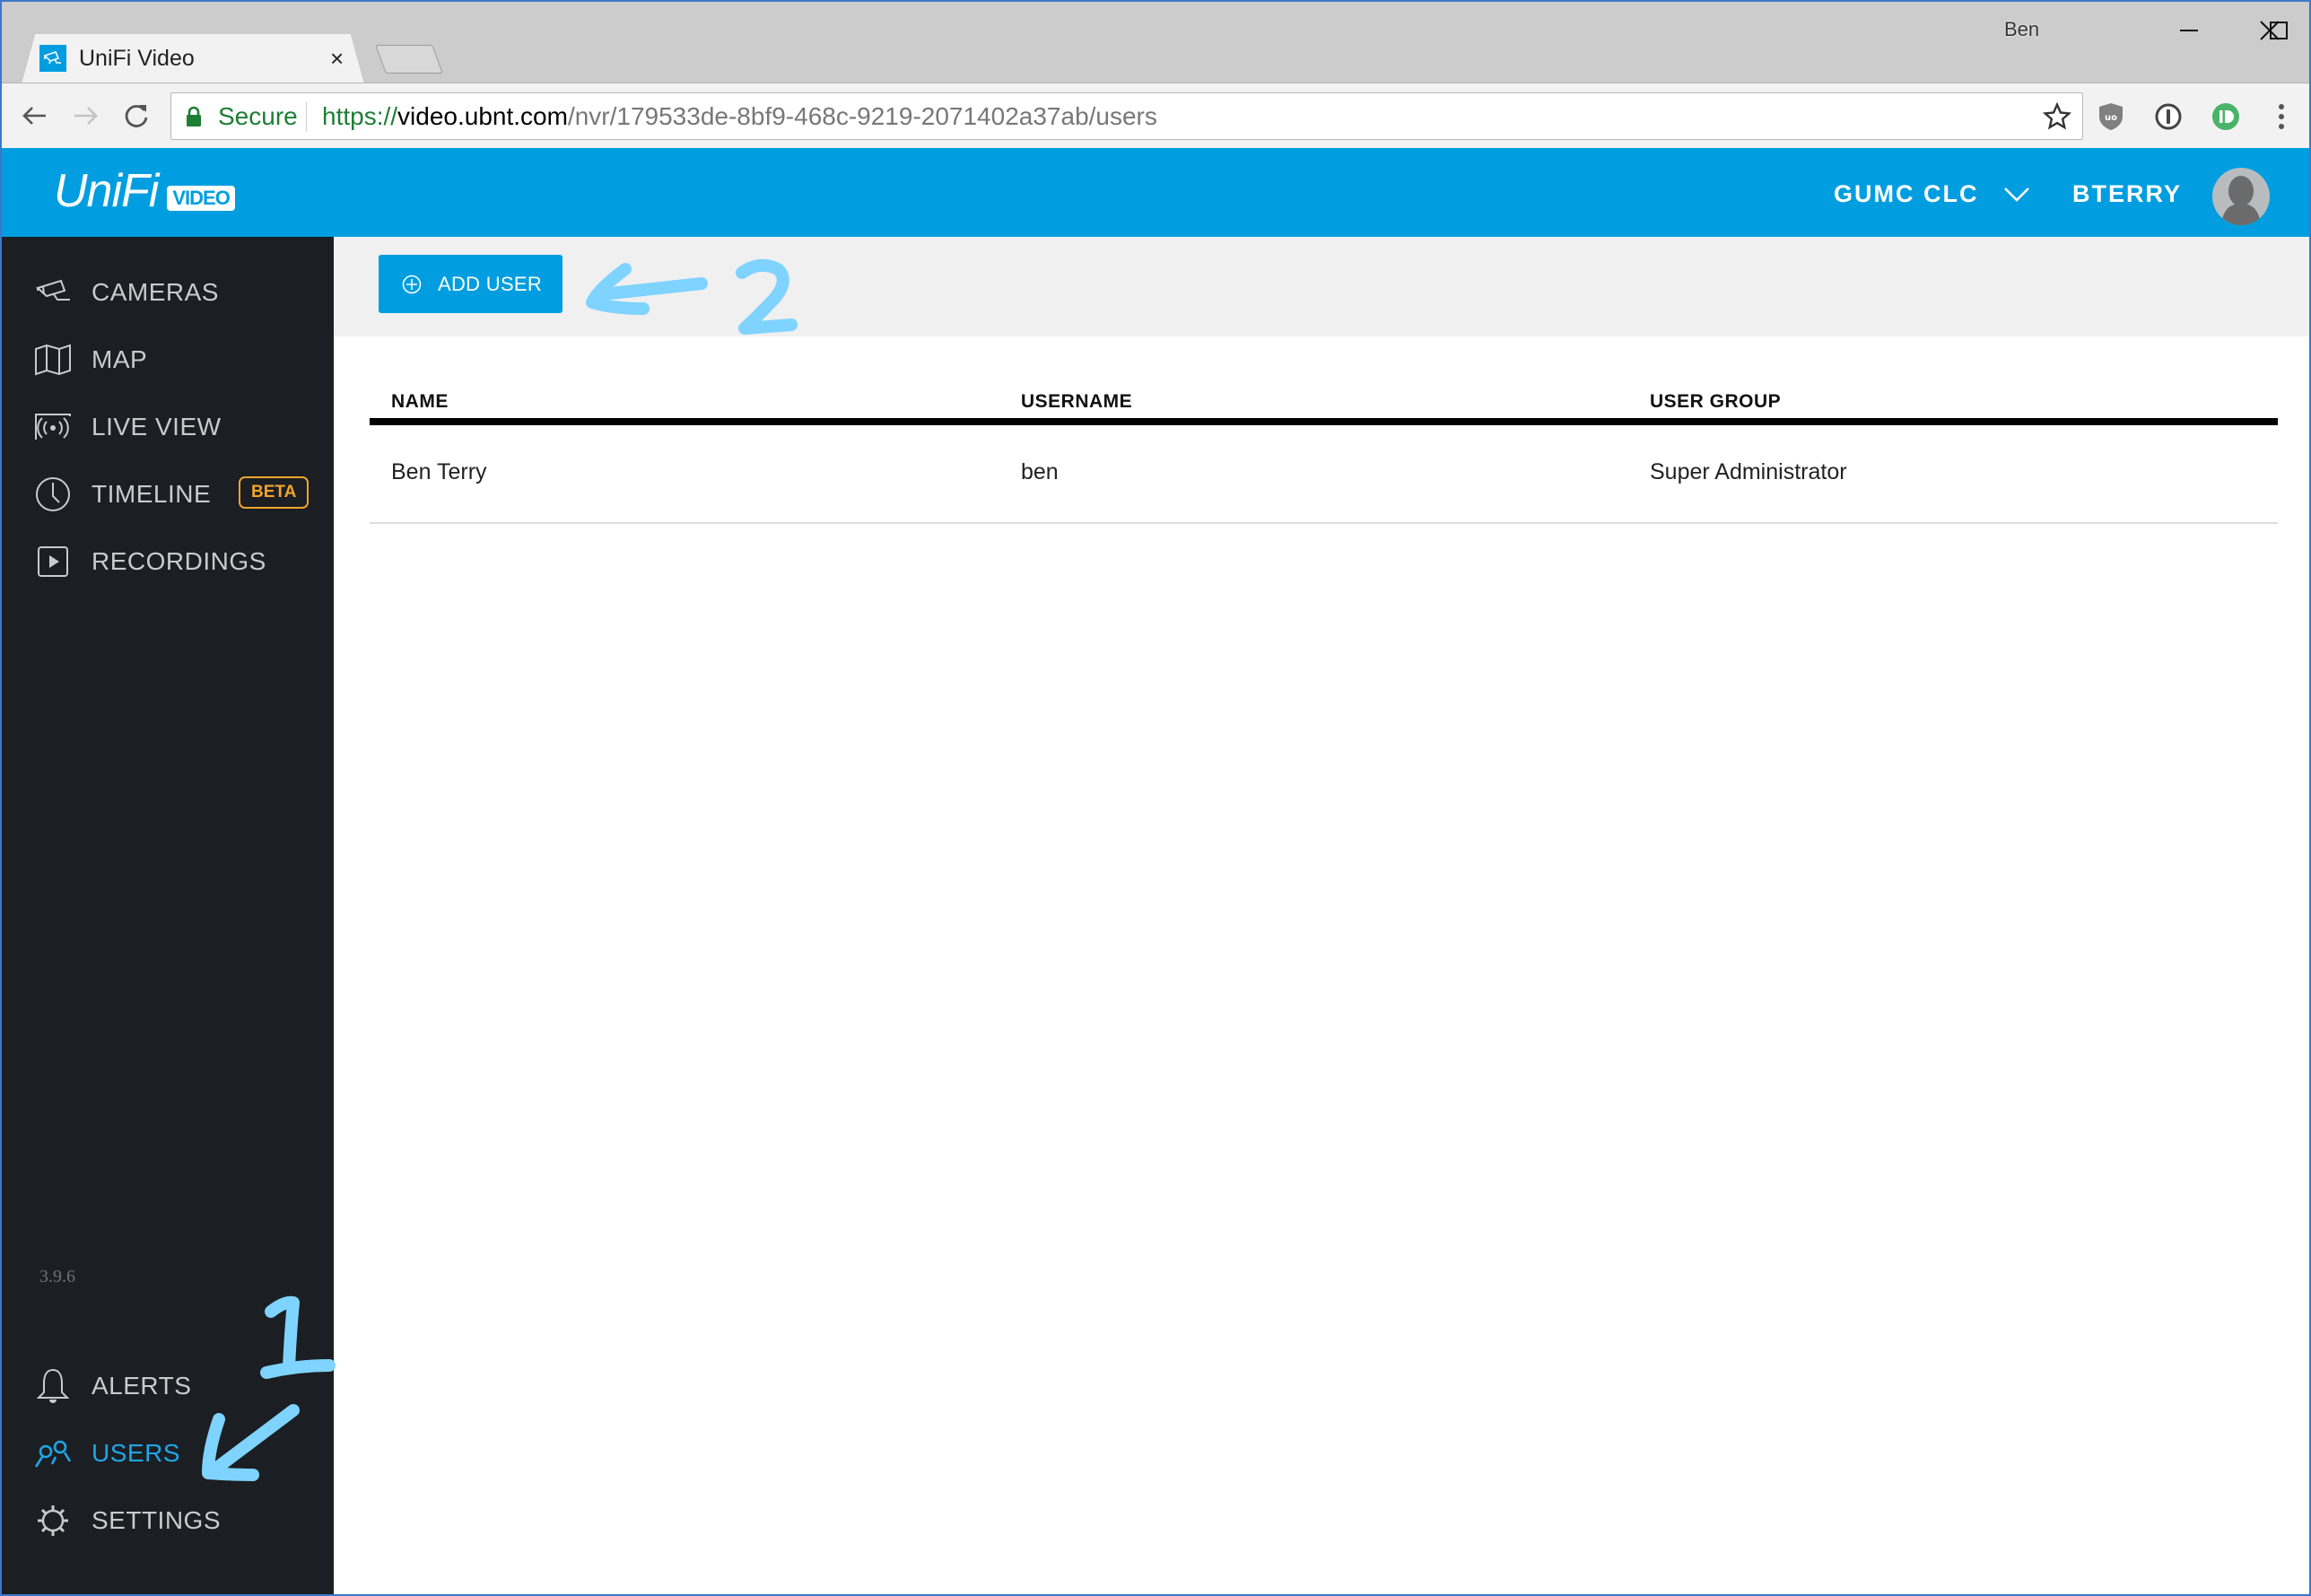  Describe the element at coordinates (53, 561) in the screenshot. I see `play-icon` at that location.